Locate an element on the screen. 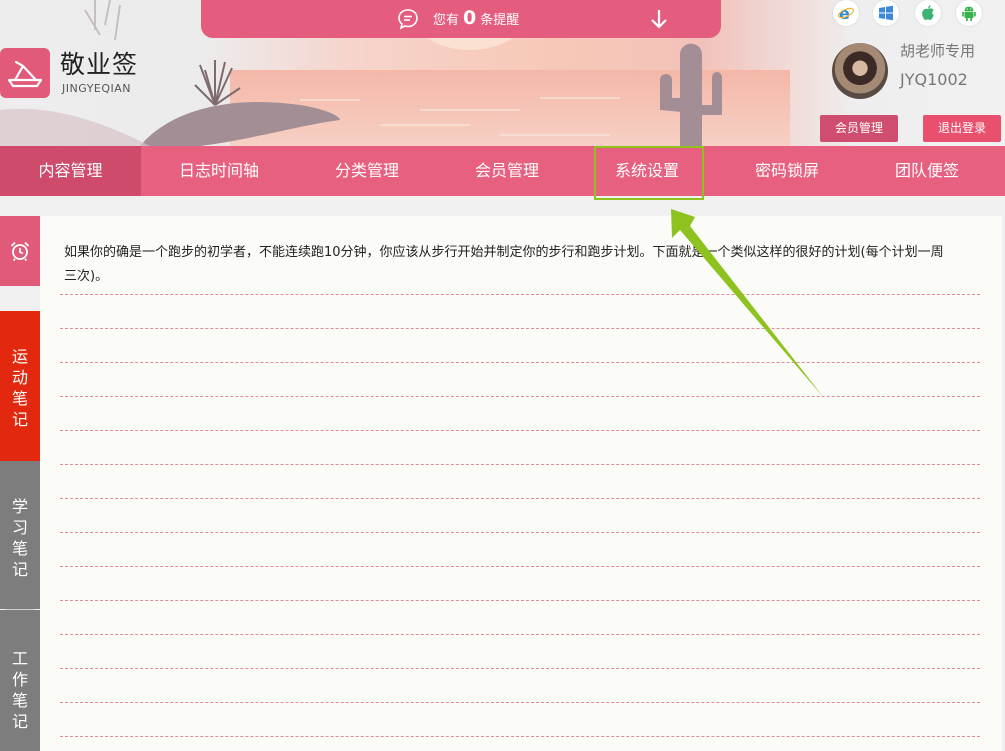 The width and height of the screenshot is (1005, 751). reminder-count: 0 is located at coordinates (470, 18).